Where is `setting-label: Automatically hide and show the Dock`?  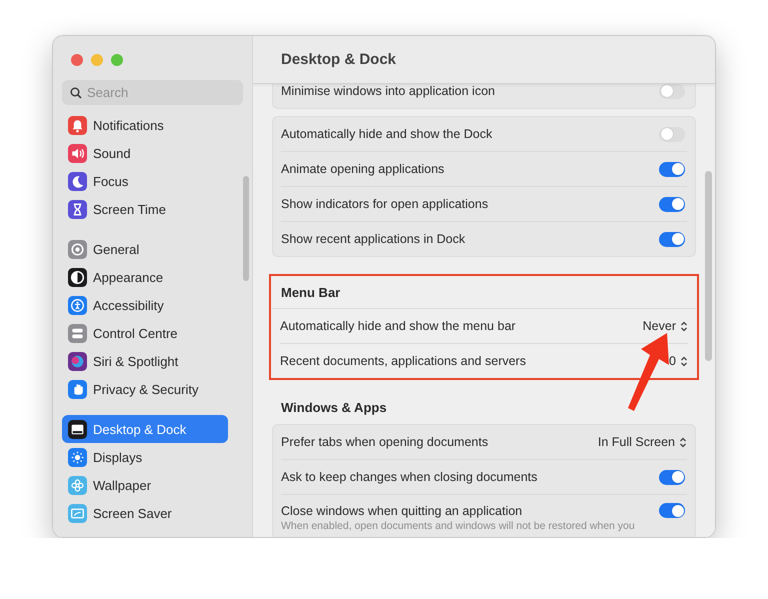 setting-label: Automatically hide and show the Dock is located at coordinates (386, 134).